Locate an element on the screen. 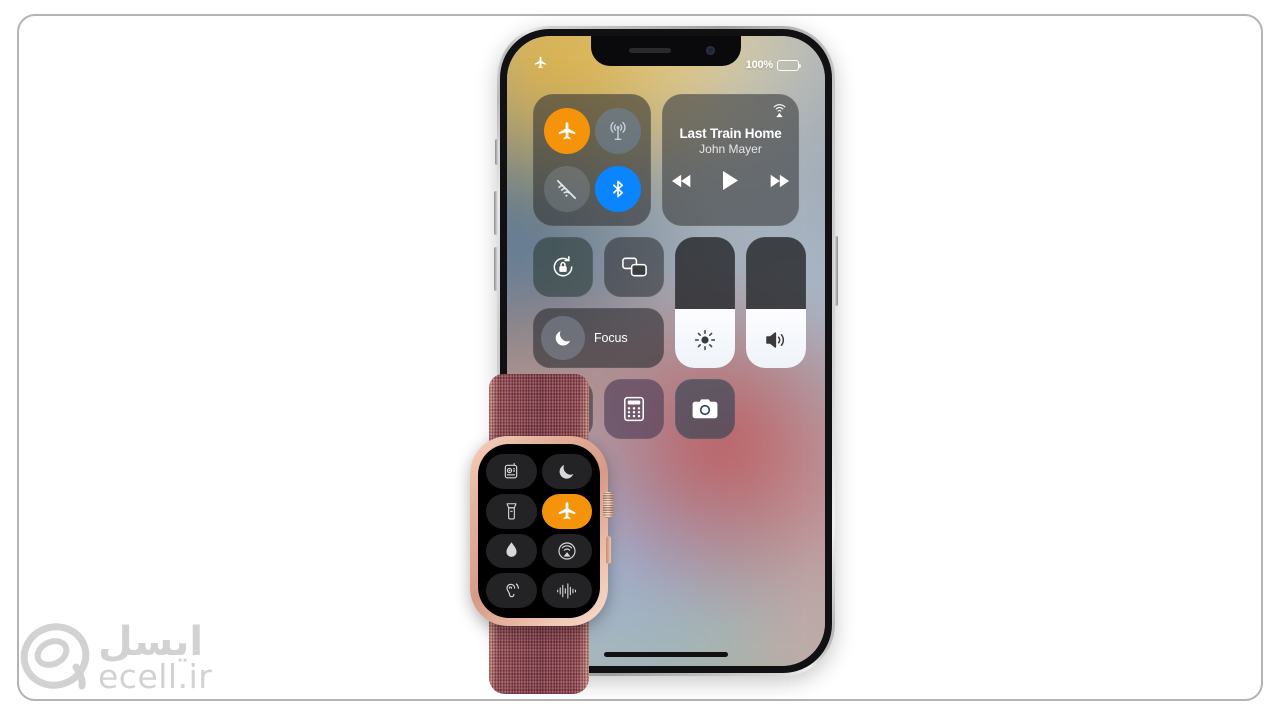 Image resolution: width=1280 pixels, height=720 pixels. flashlight-toggle is located at coordinates (511, 511).